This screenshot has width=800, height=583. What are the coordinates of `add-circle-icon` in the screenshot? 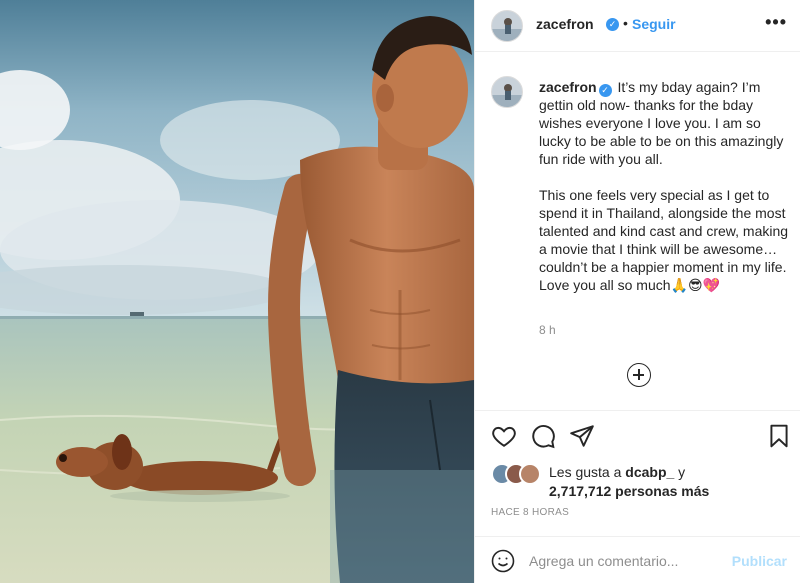 It's located at (639, 375).